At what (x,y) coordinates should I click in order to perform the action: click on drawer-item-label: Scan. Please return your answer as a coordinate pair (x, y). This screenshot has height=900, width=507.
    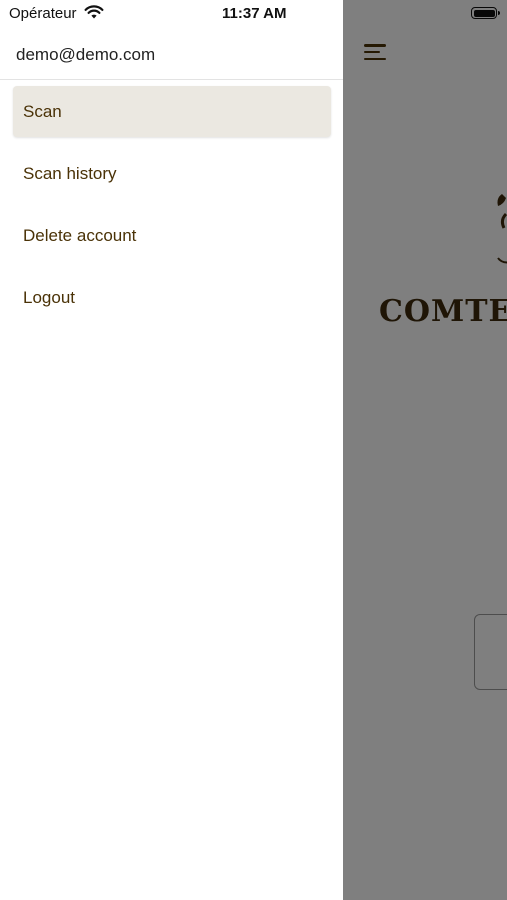
    Looking at the image, I should click on (42, 111).